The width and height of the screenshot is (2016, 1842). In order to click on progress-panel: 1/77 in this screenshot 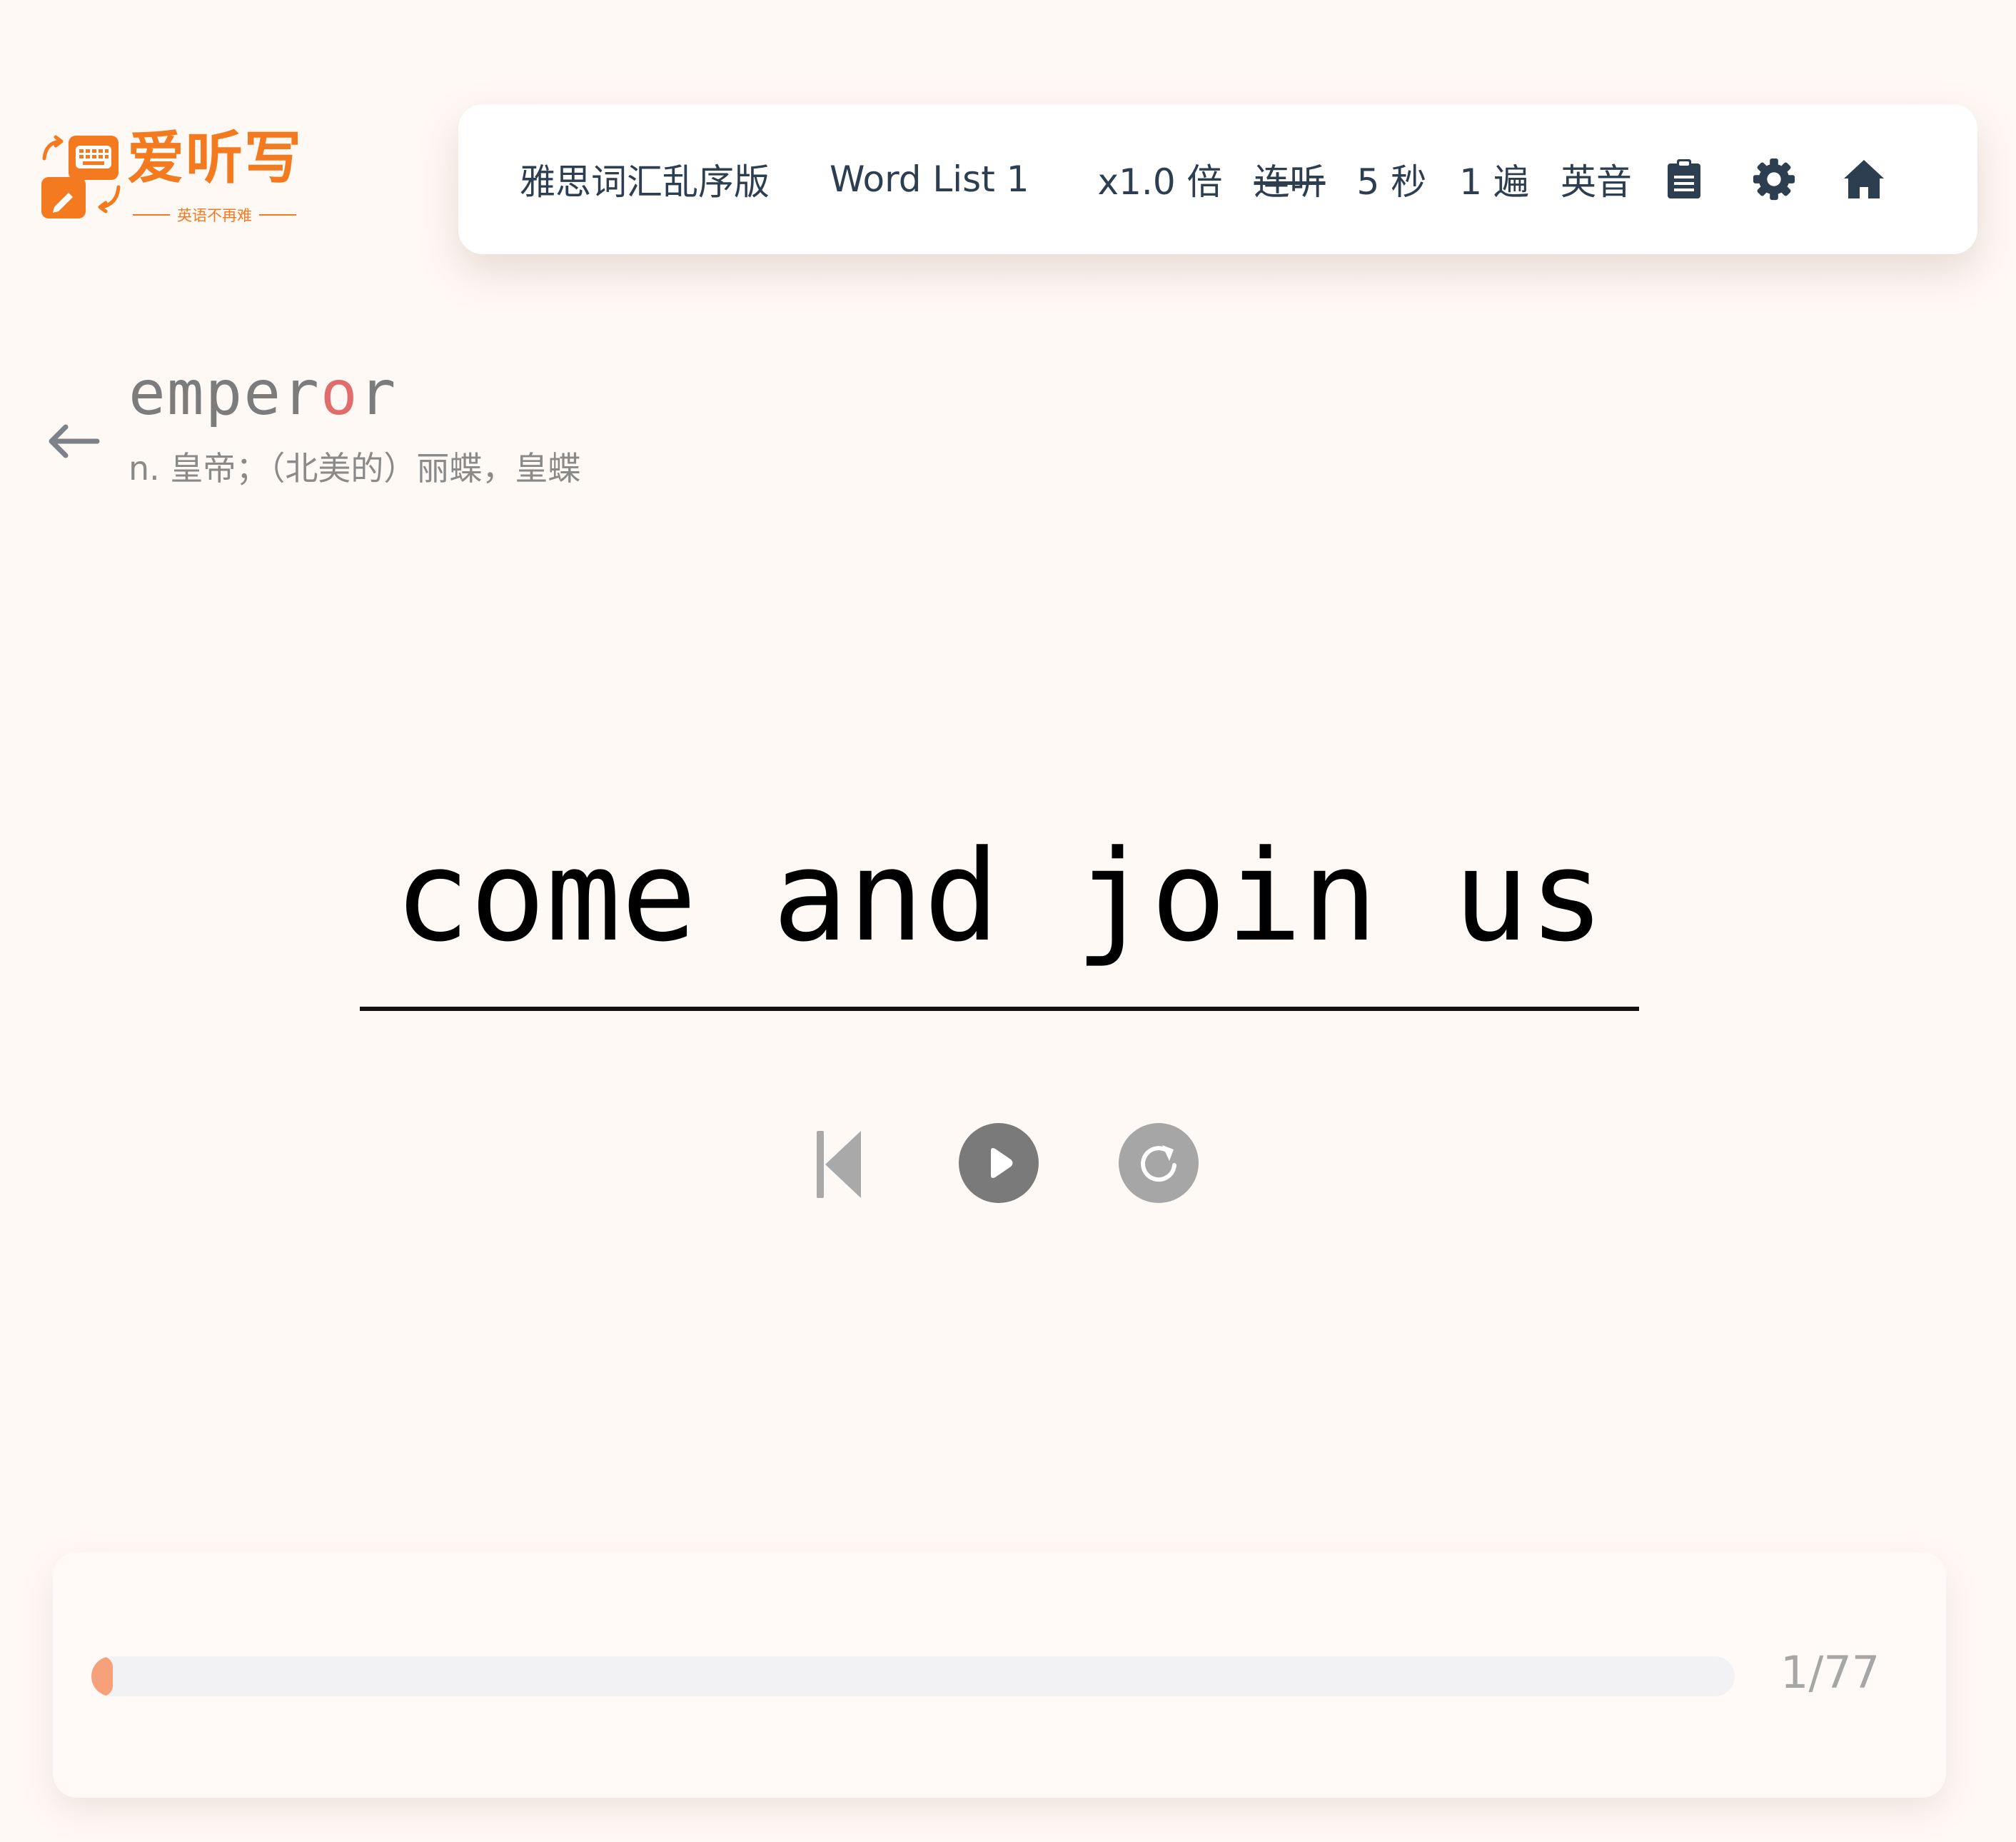, I will do `click(999, 1675)`.